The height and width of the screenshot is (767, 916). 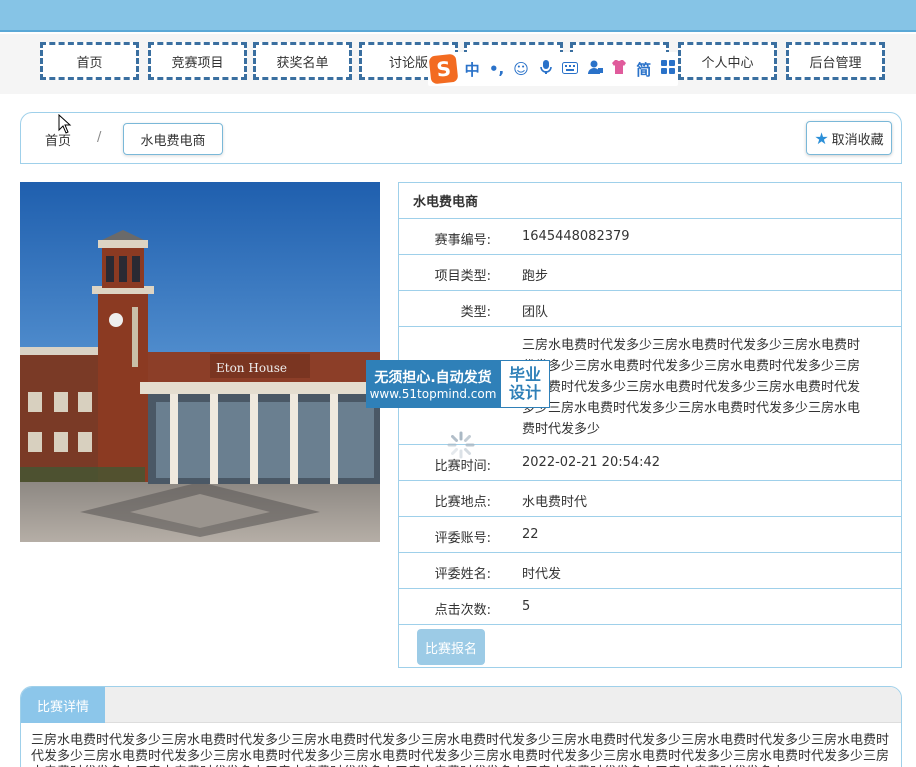 What do you see at coordinates (433, 394) in the screenshot?
I see `watermark-line2: www.51topmind.com` at bounding box center [433, 394].